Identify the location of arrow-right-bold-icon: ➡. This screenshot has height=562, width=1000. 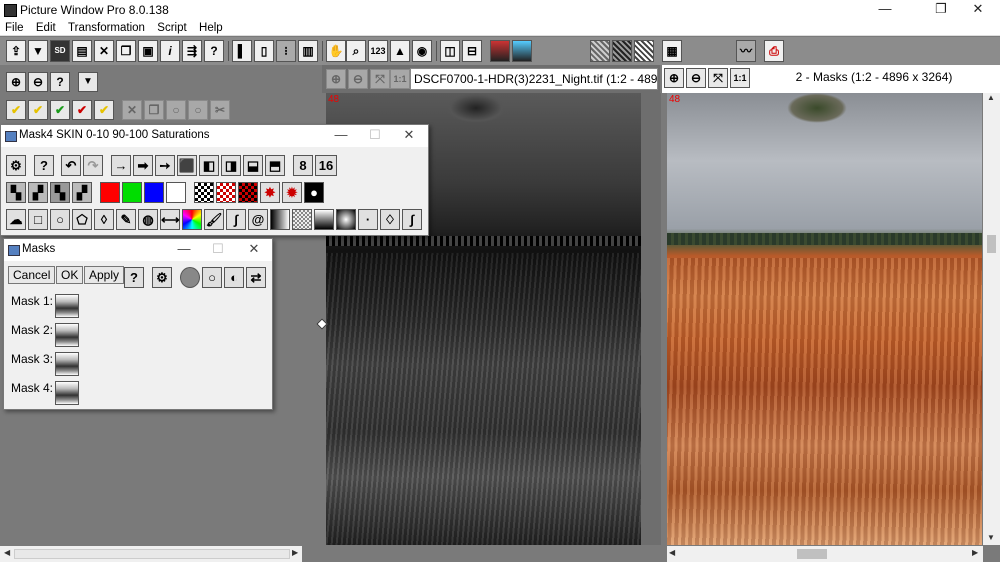
(143, 165).